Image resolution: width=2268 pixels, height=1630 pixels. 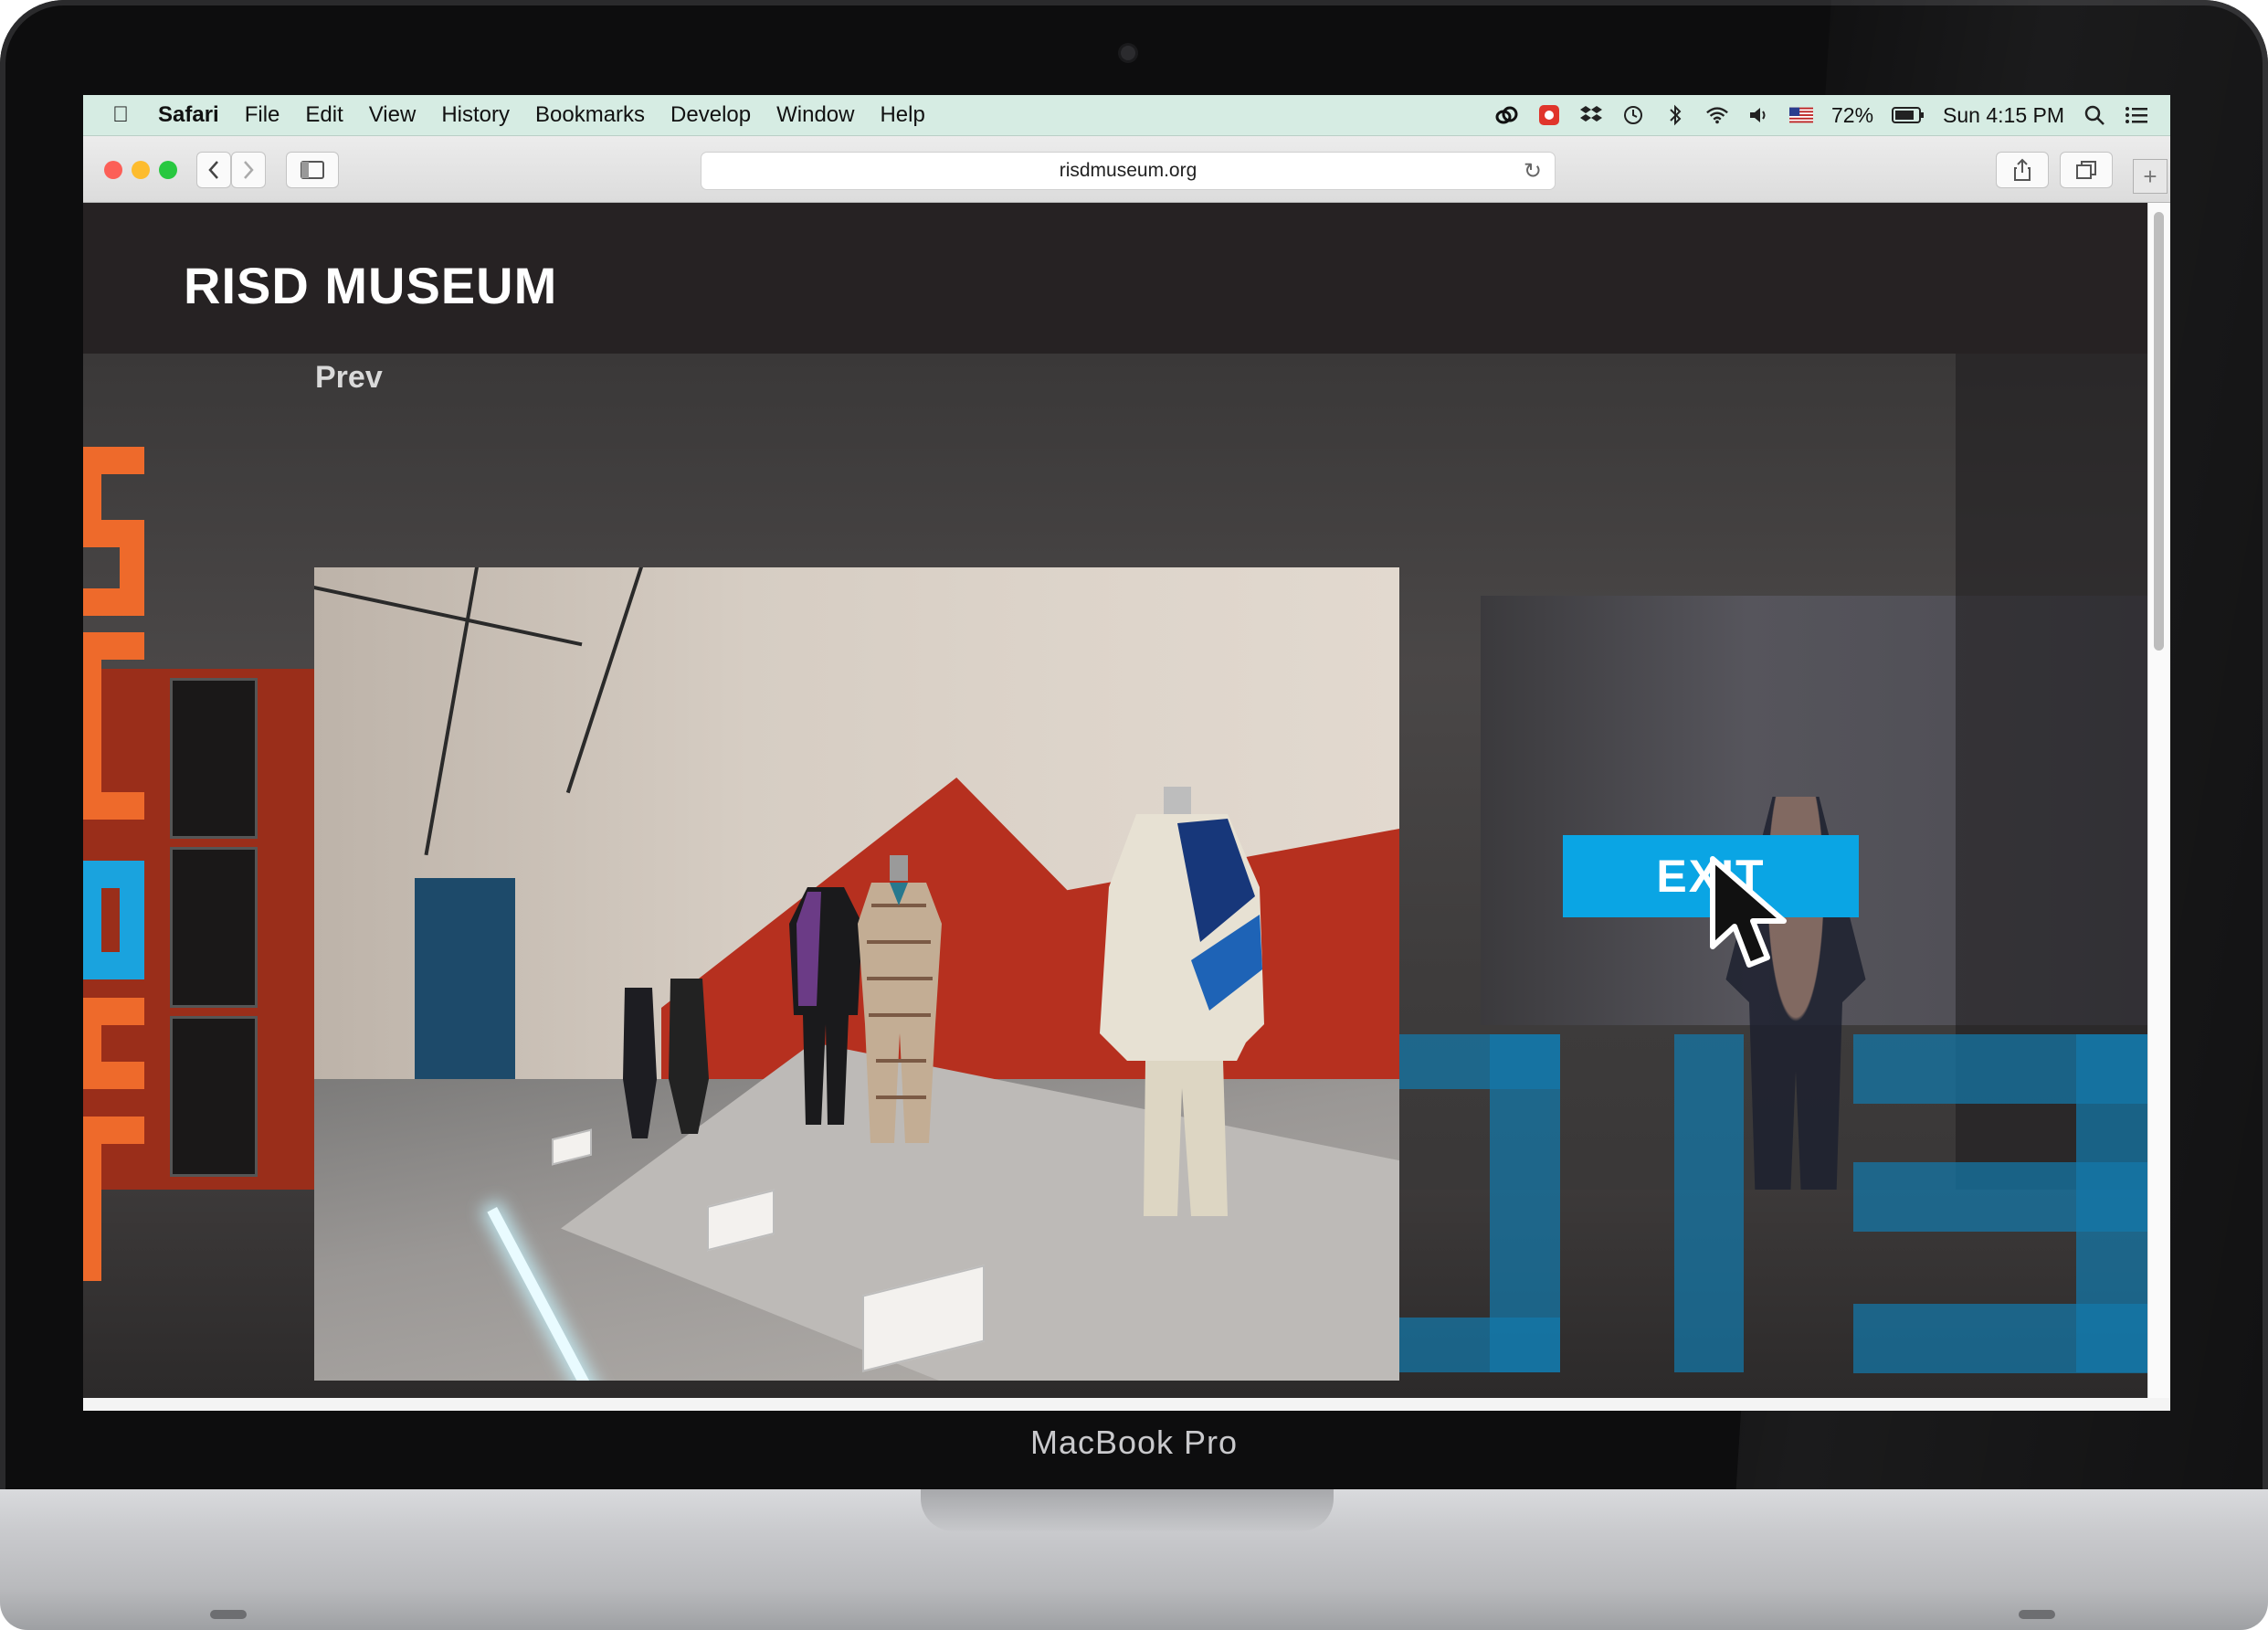 I want to click on address-url: risdmuseum.org, so click(x=1128, y=170).